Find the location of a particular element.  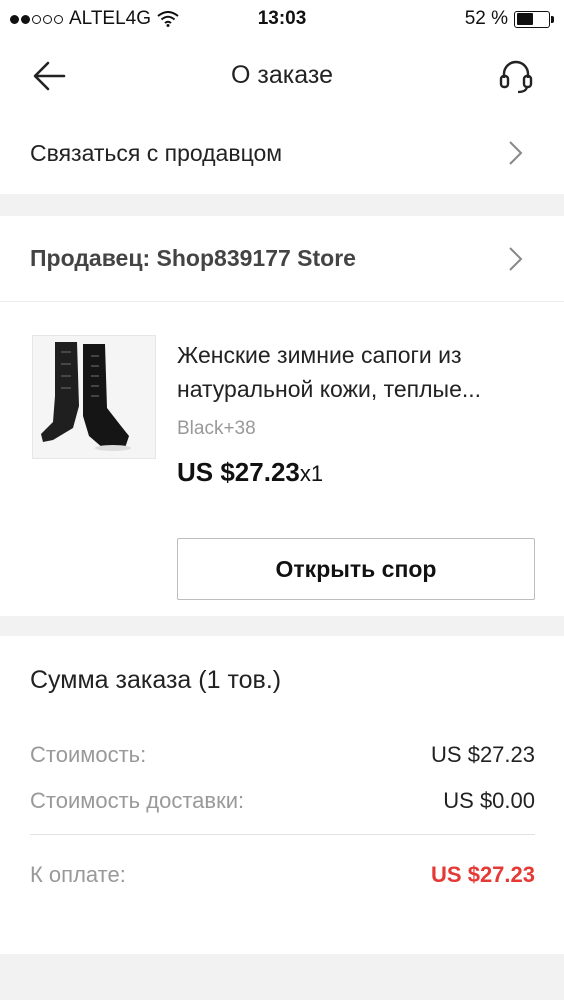

total-row: К оплате: US $27.23 is located at coordinates (282, 875).